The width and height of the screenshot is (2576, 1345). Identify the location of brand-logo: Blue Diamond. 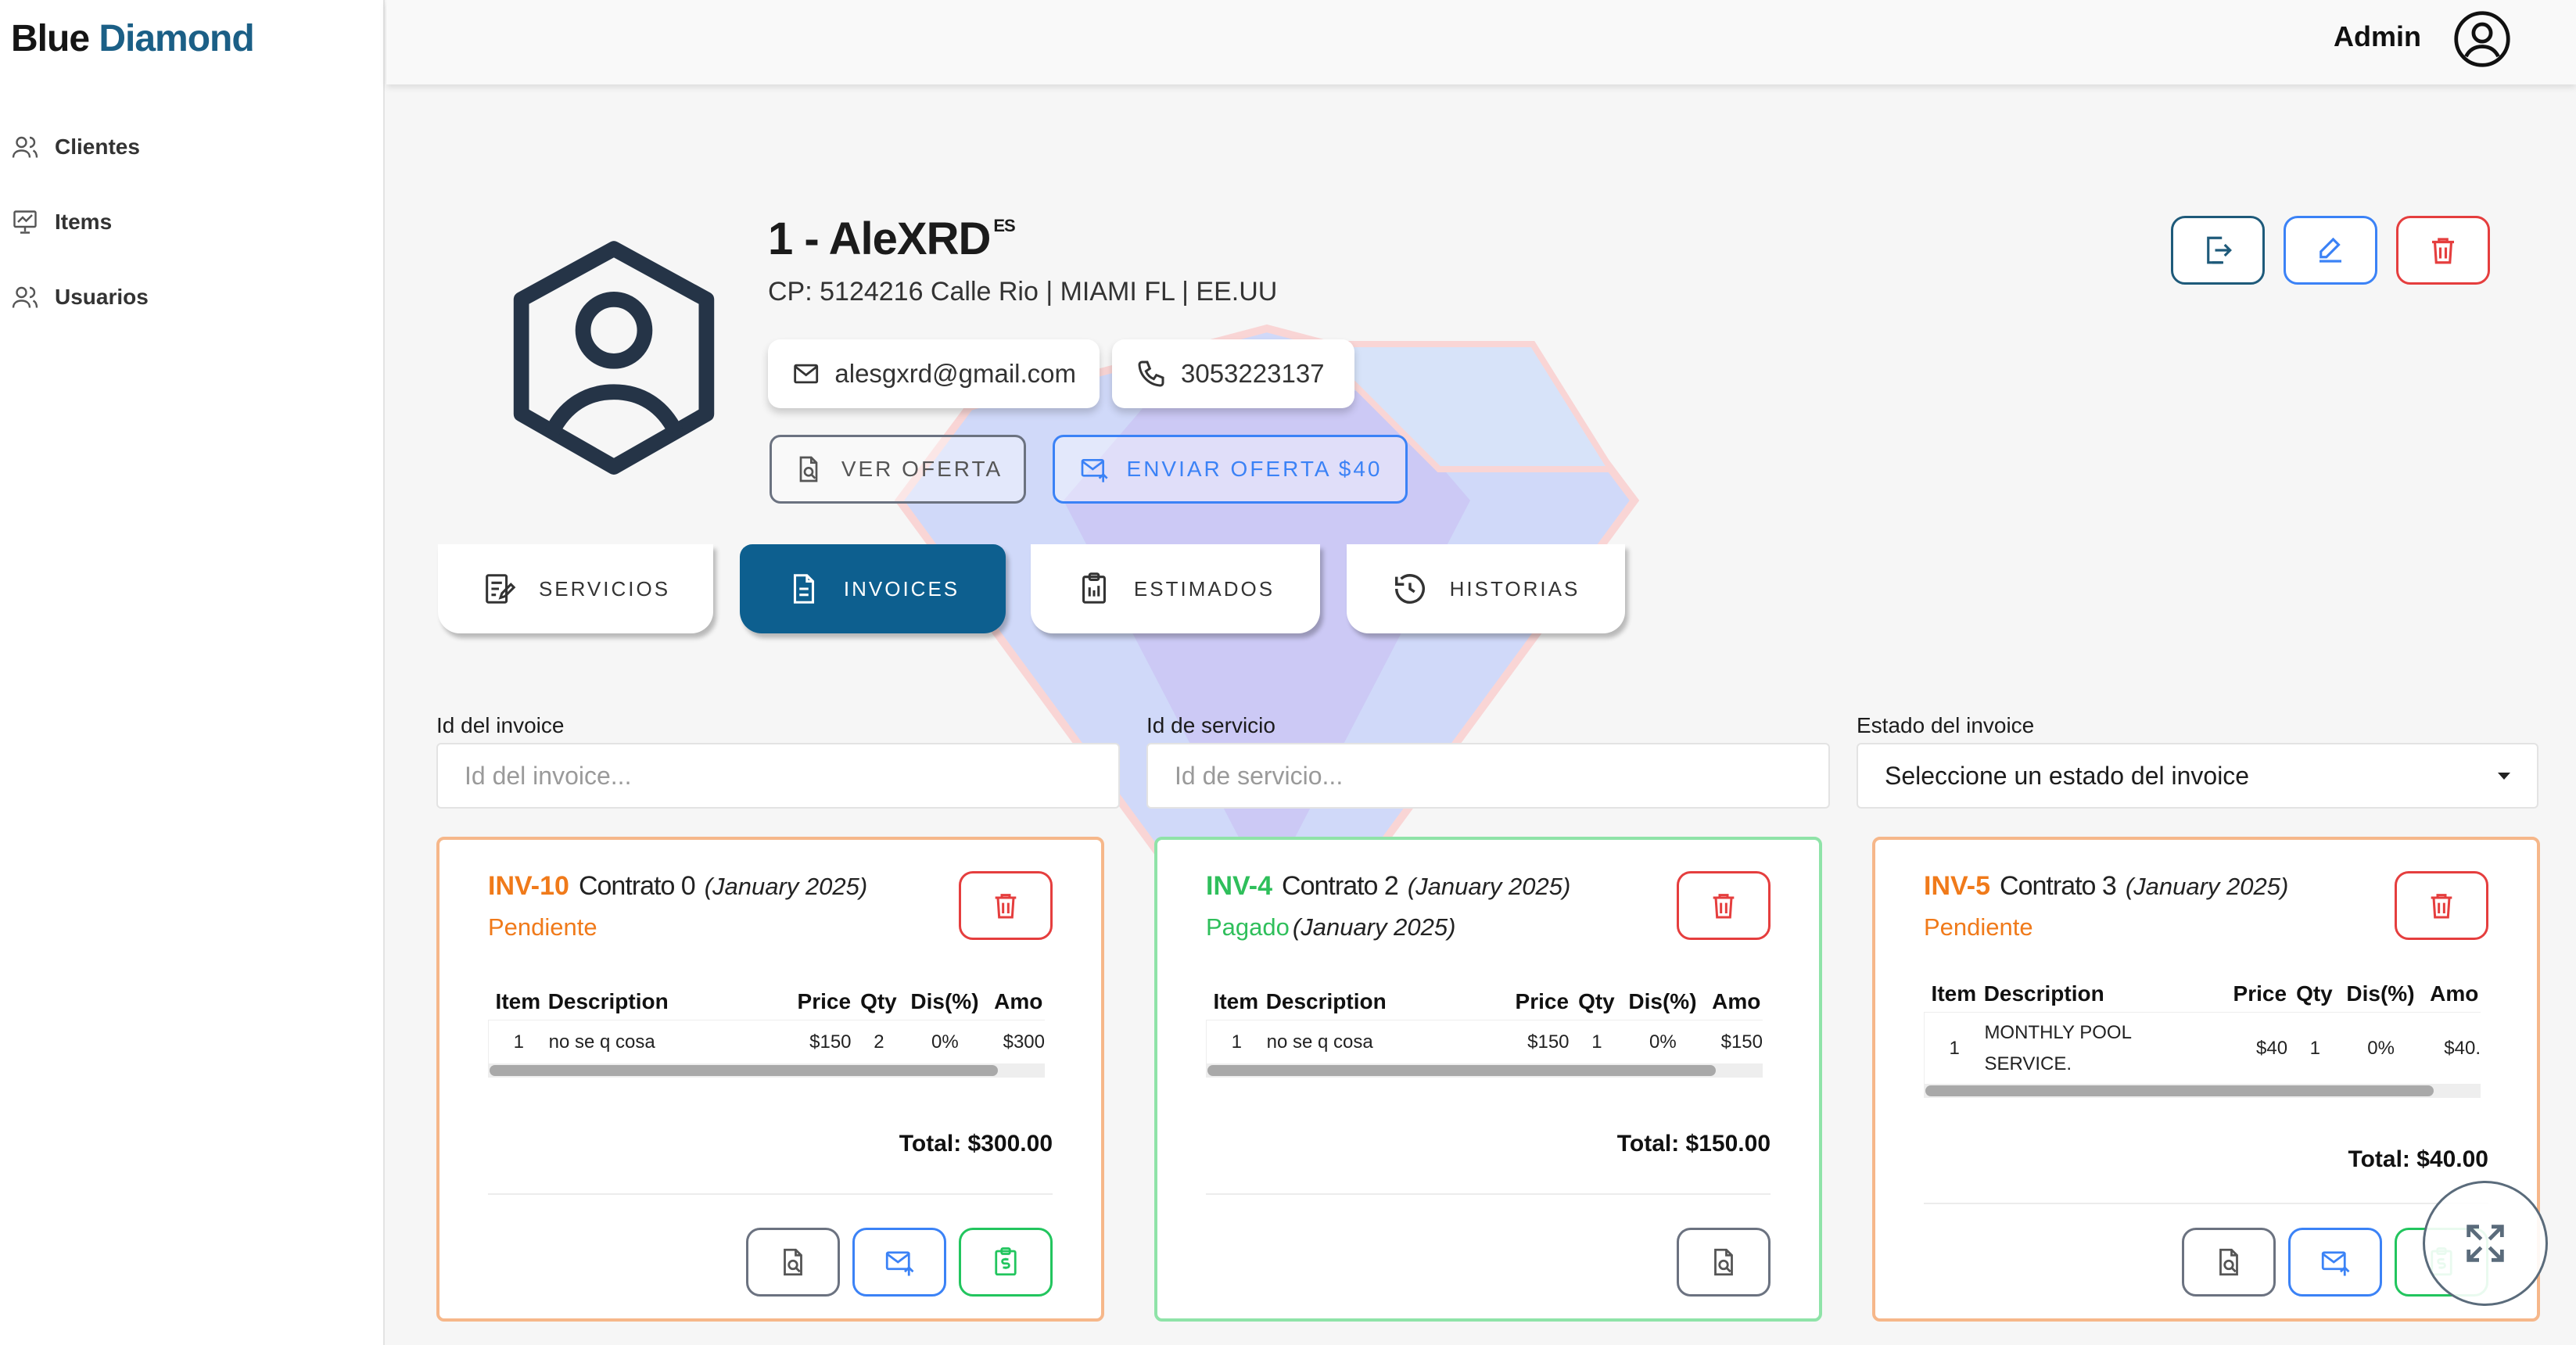
(133, 38).